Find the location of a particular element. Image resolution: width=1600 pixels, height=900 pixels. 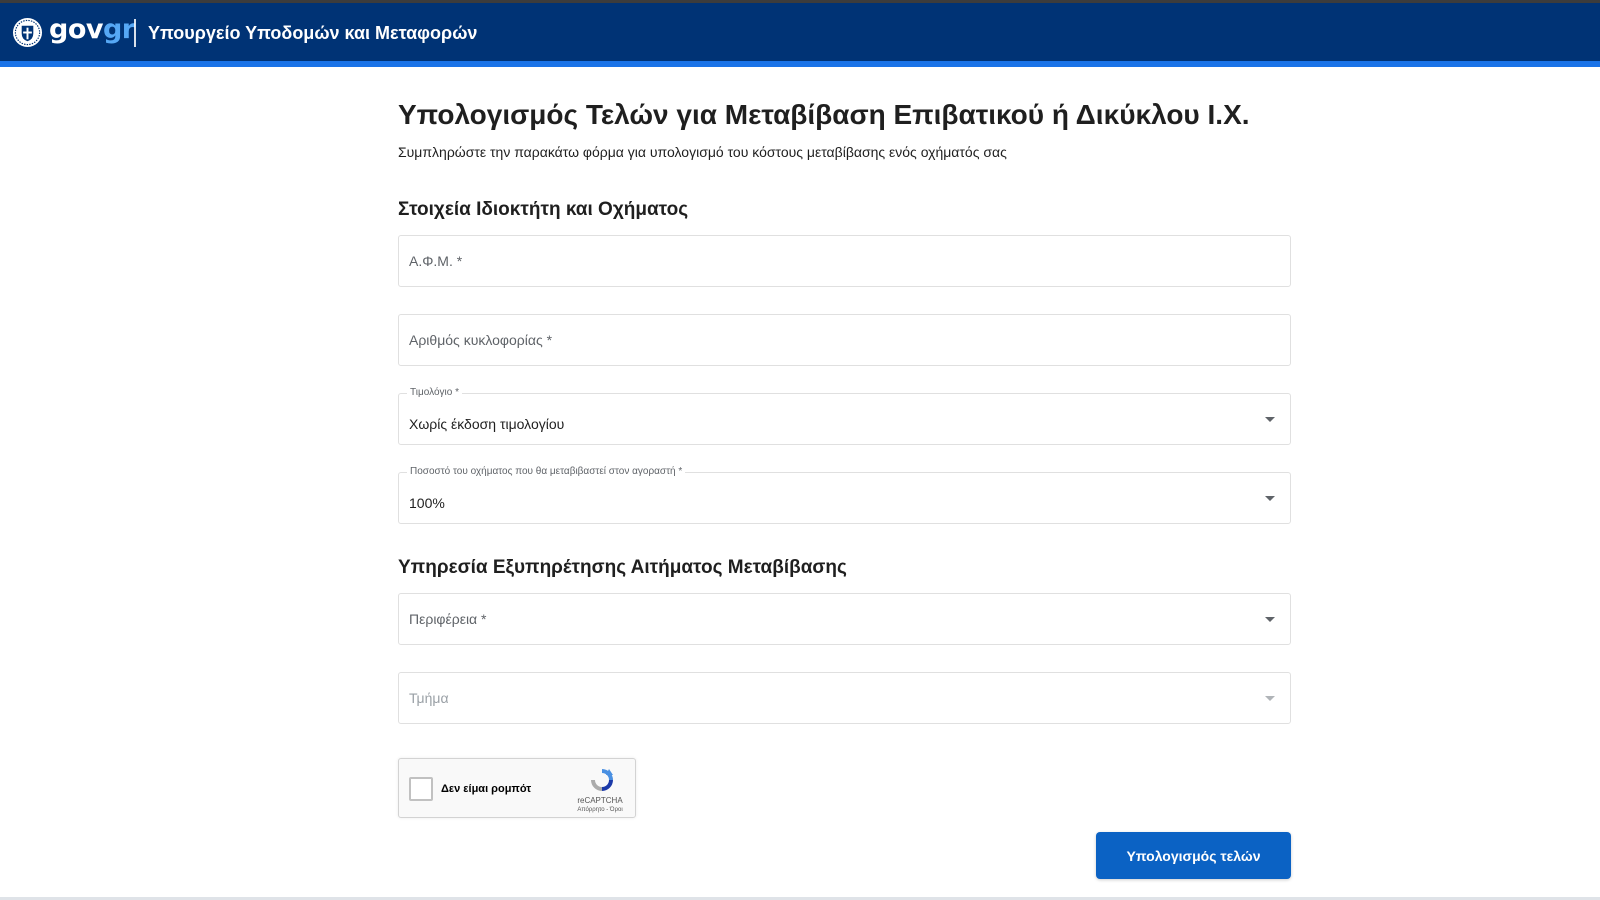

recaptcha-checkbox is located at coordinates (421, 789).